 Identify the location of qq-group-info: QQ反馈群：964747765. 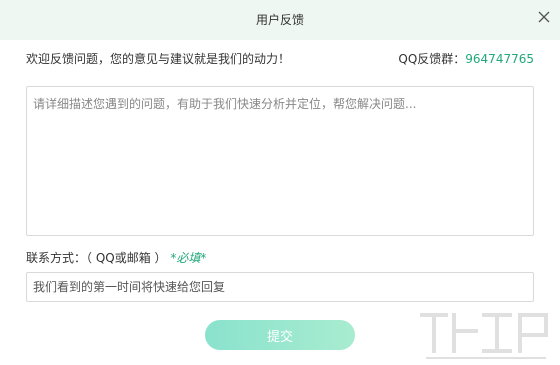
(466, 59).